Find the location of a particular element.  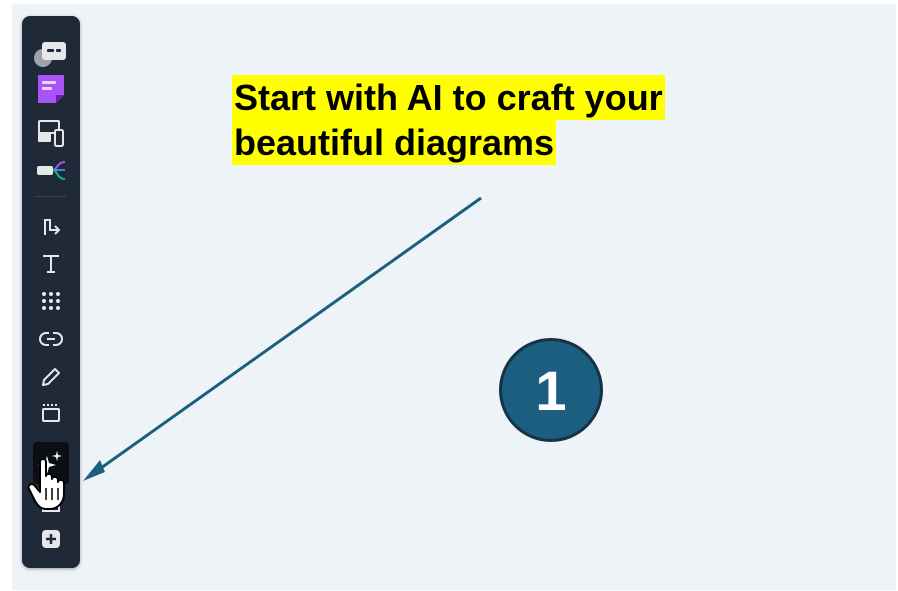

step-number-badge: 1 is located at coordinates (551, 390).